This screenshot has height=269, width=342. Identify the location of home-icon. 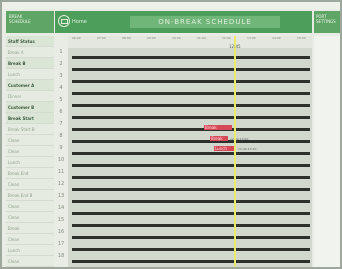
(64, 21).